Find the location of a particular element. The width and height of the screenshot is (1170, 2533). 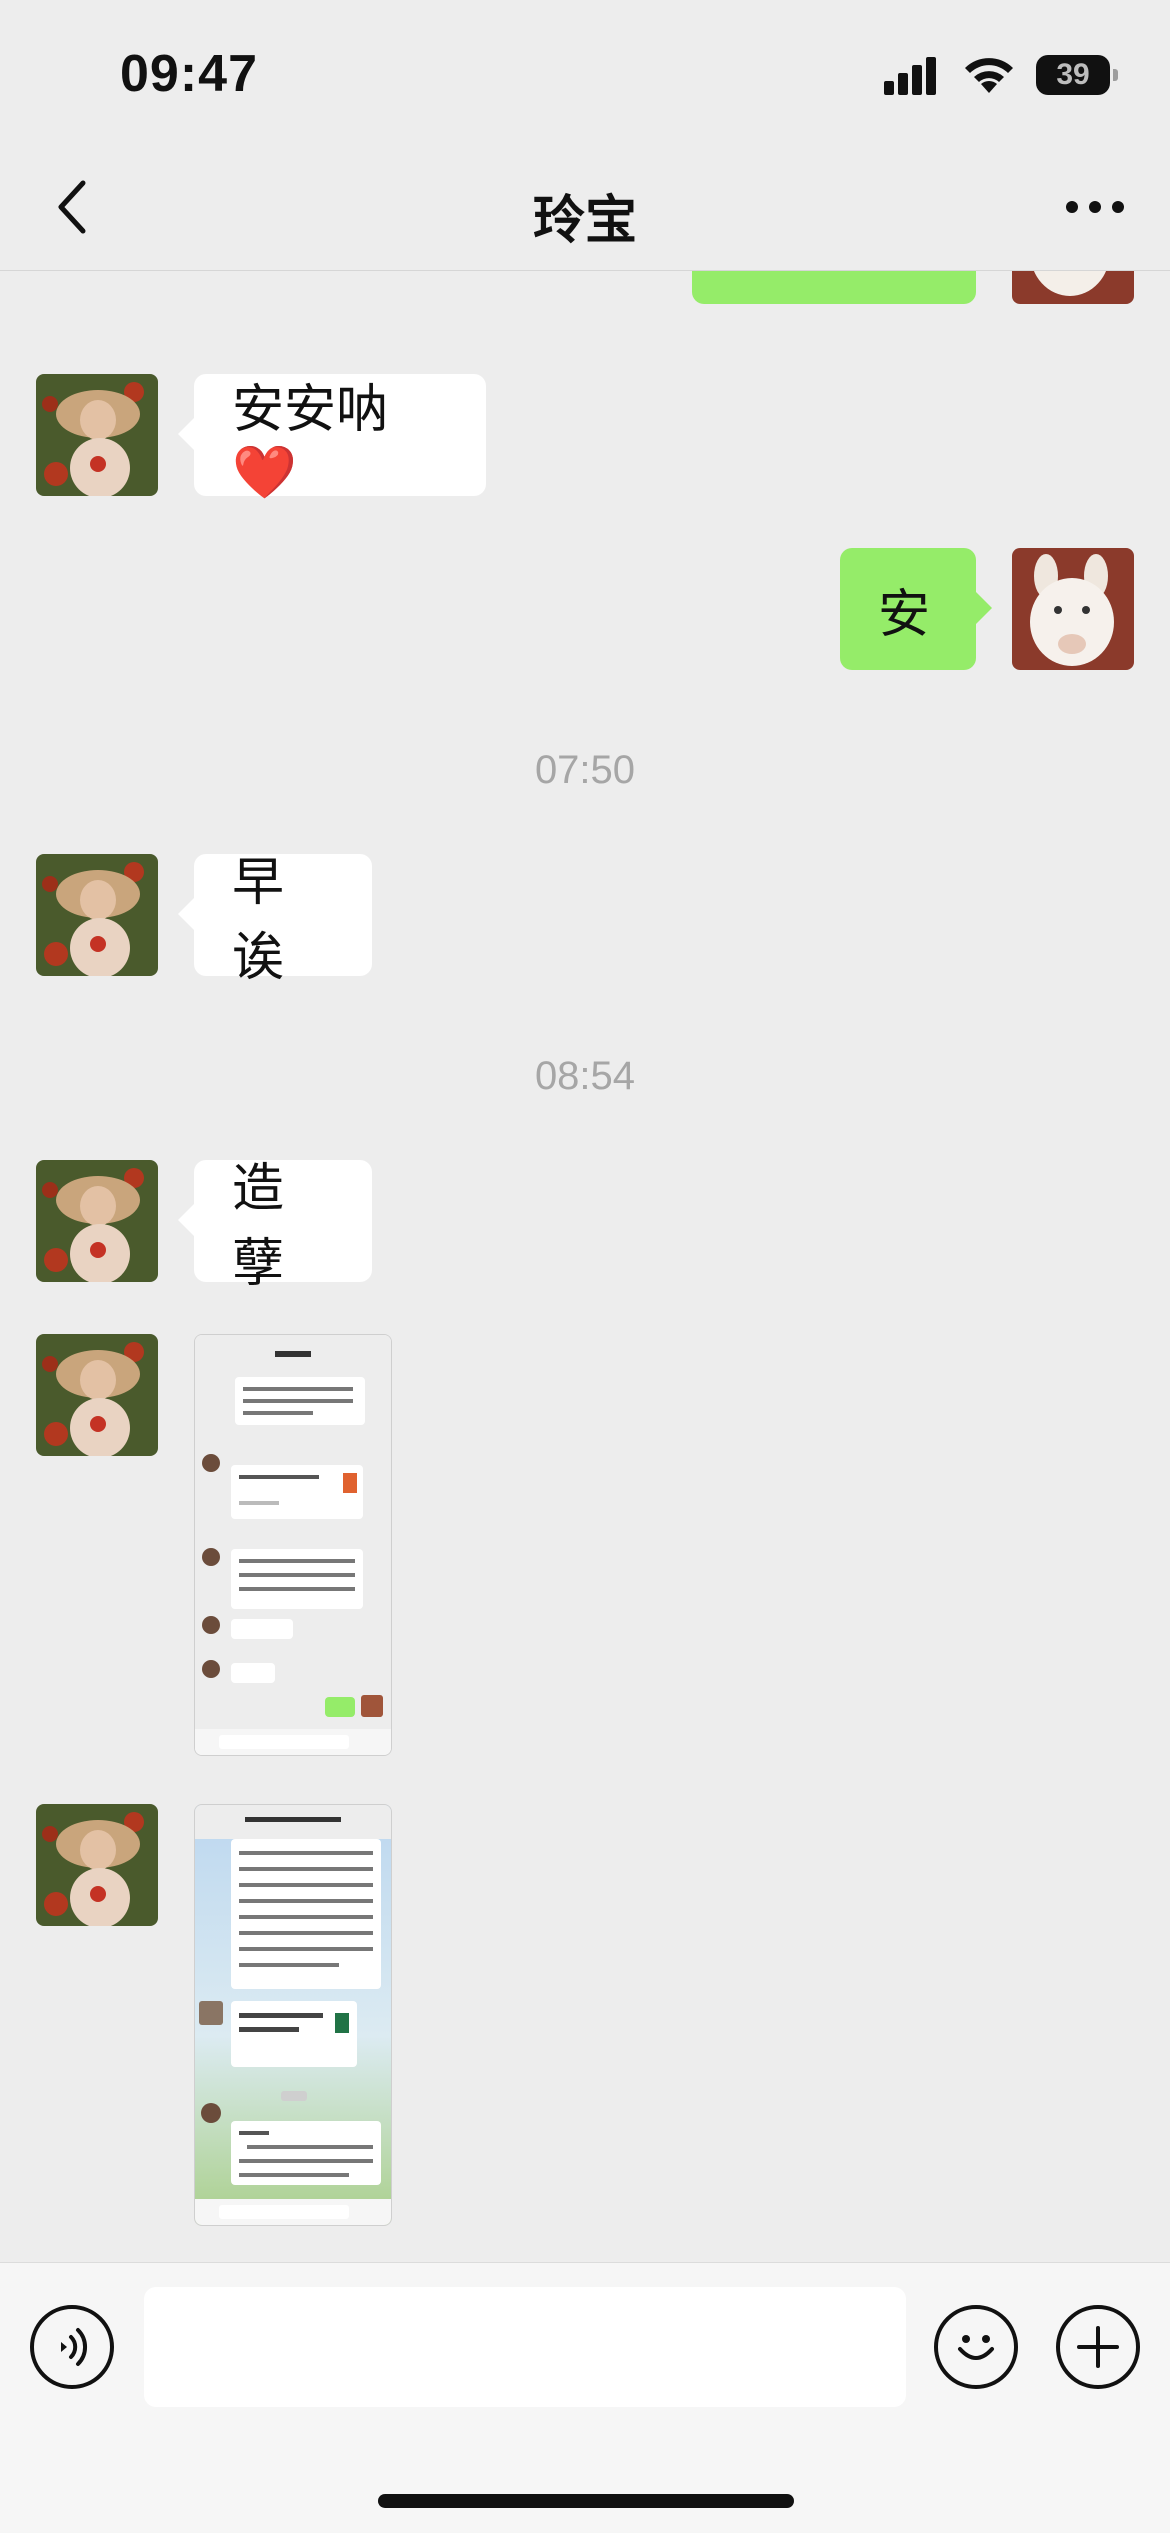

emoji-icon is located at coordinates (976, 2347).